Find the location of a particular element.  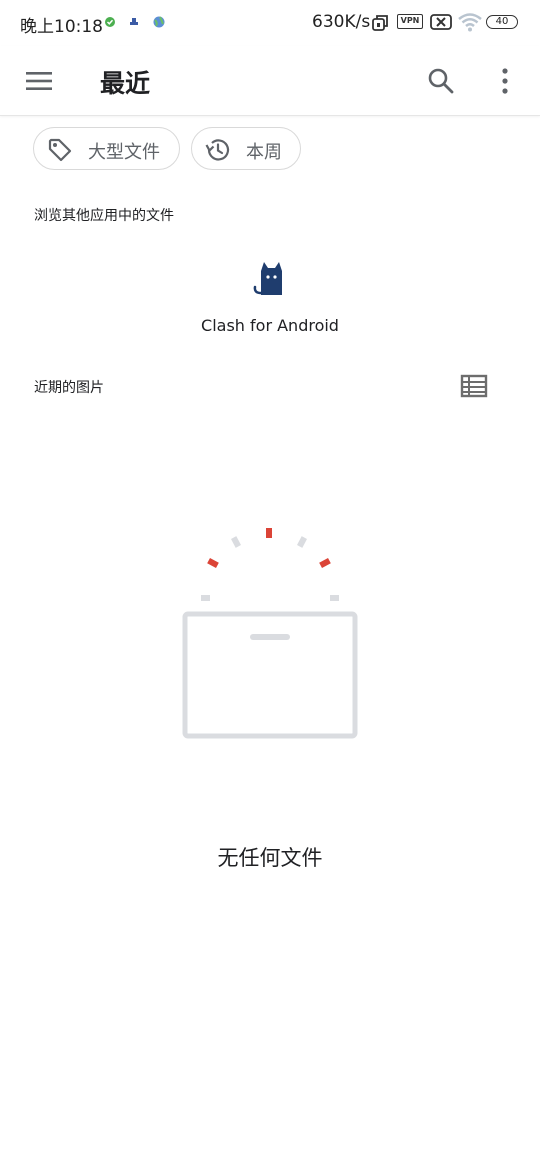

app-tile-clash: Clash for Android is located at coordinates (270, 298).